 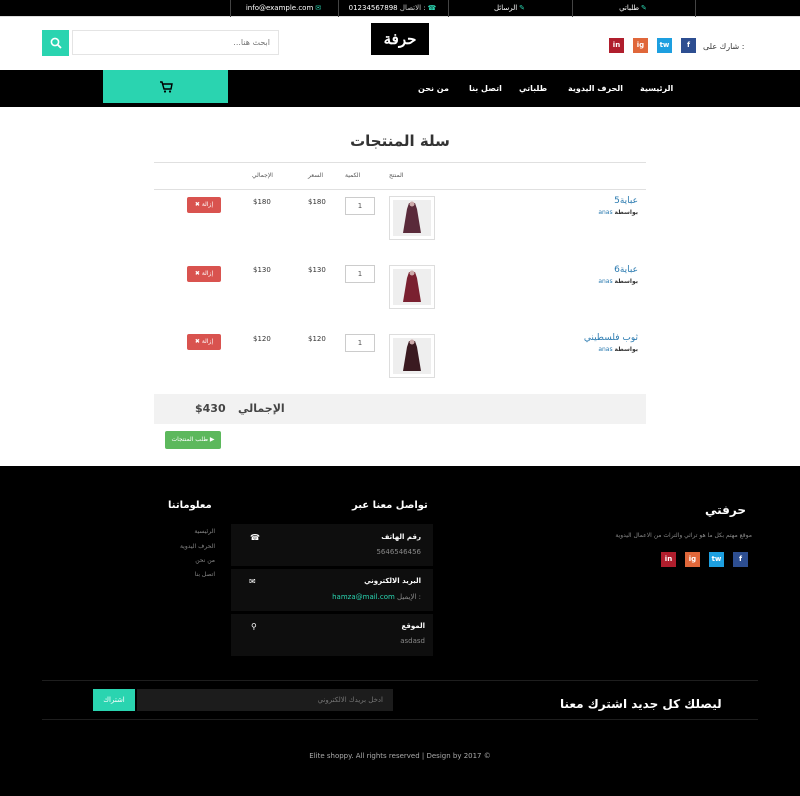 What do you see at coordinates (595, 88) in the screenshot?
I see `nav-handicrafts: الحرف اليدوية` at bounding box center [595, 88].